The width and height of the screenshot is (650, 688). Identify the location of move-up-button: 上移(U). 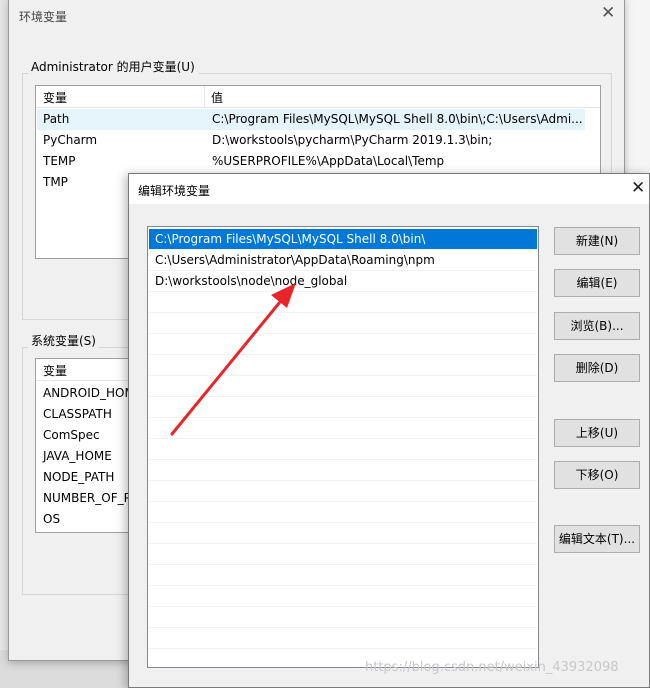
(597, 433).